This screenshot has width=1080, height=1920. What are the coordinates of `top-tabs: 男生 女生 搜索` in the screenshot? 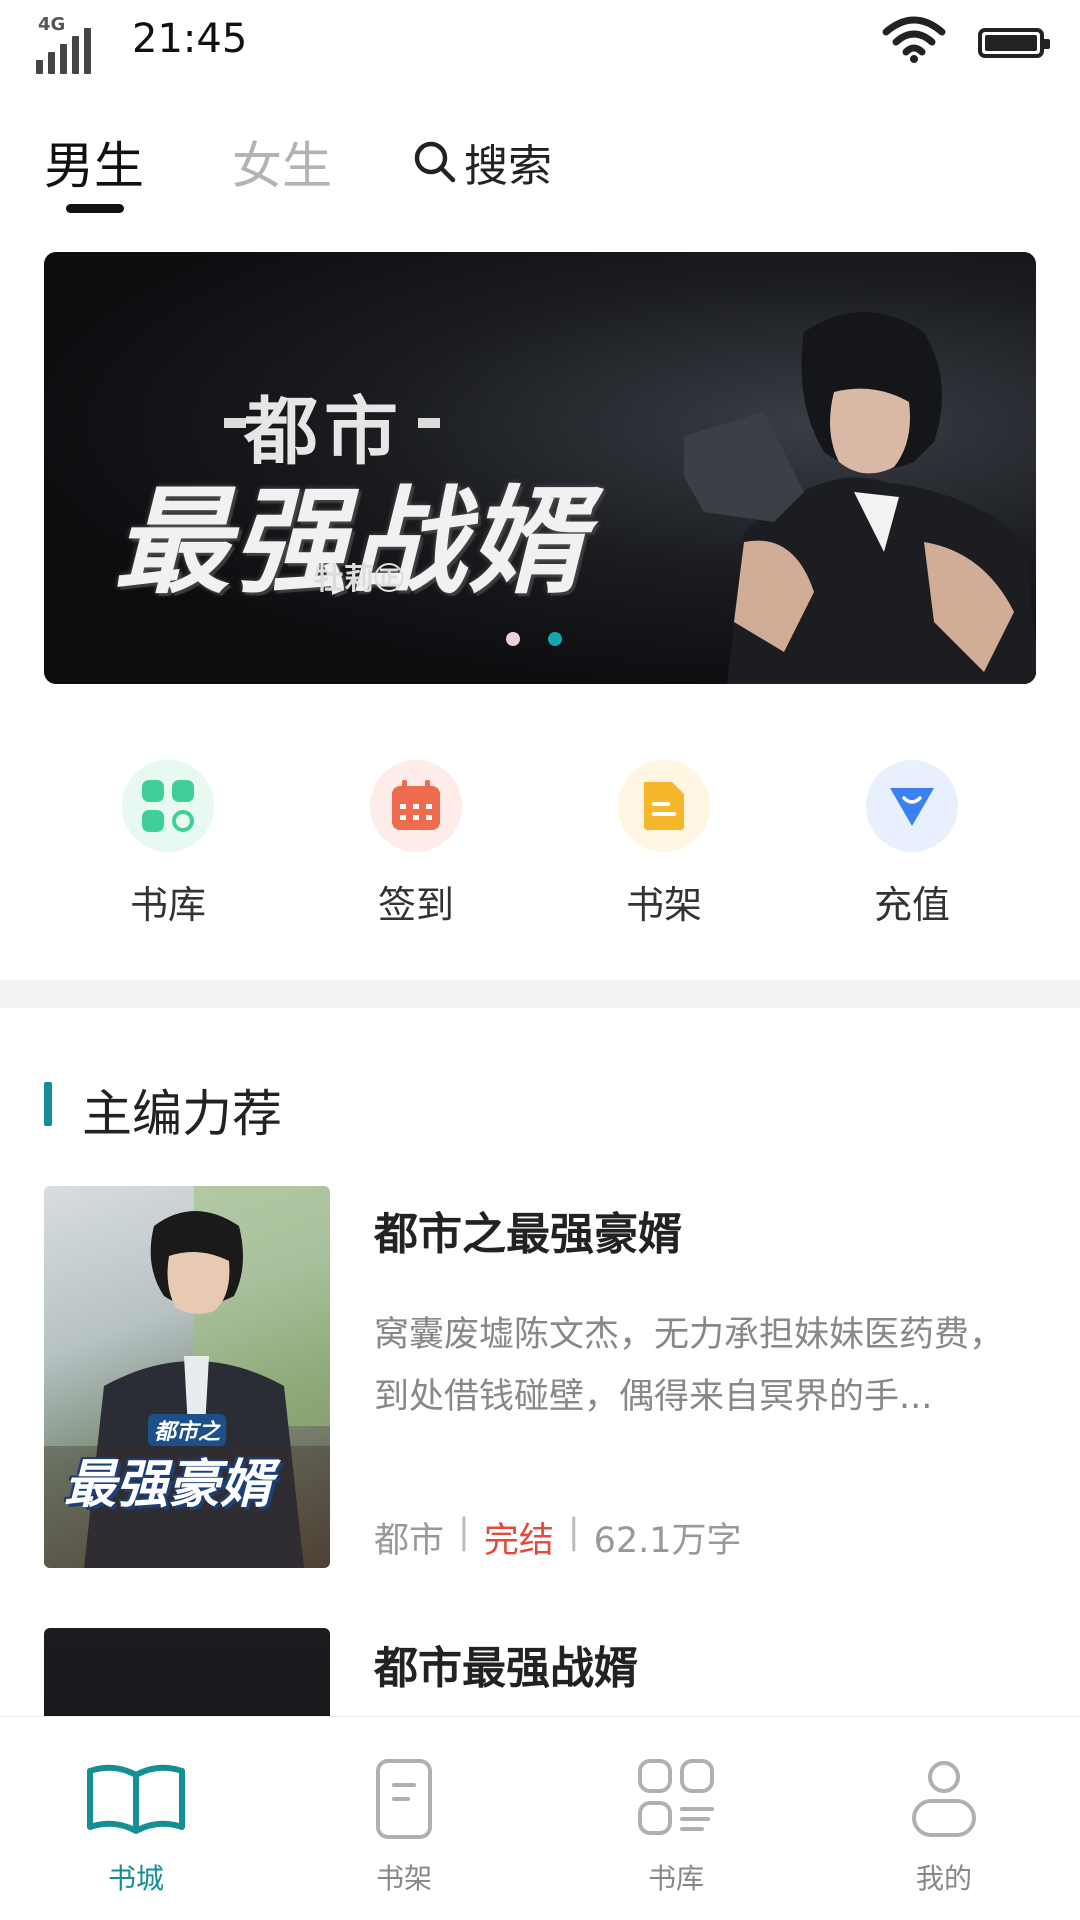 It's located at (540, 165).